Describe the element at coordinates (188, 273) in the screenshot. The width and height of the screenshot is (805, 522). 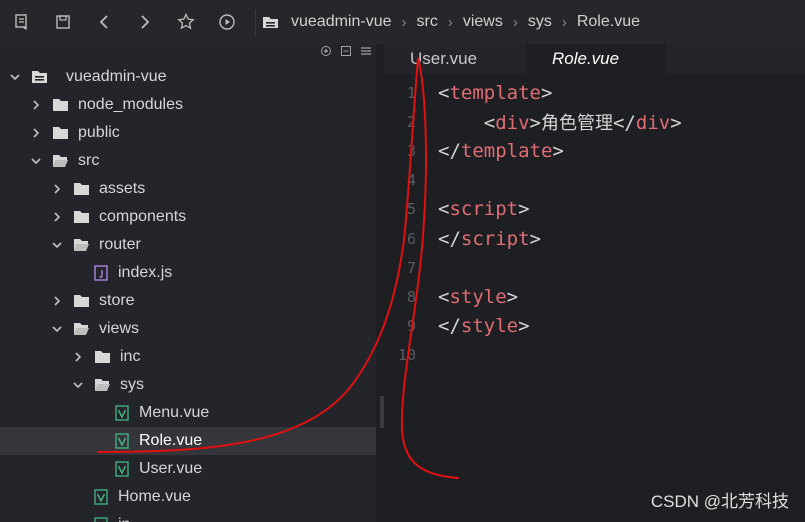
I see `tree-item: index.js` at that location.